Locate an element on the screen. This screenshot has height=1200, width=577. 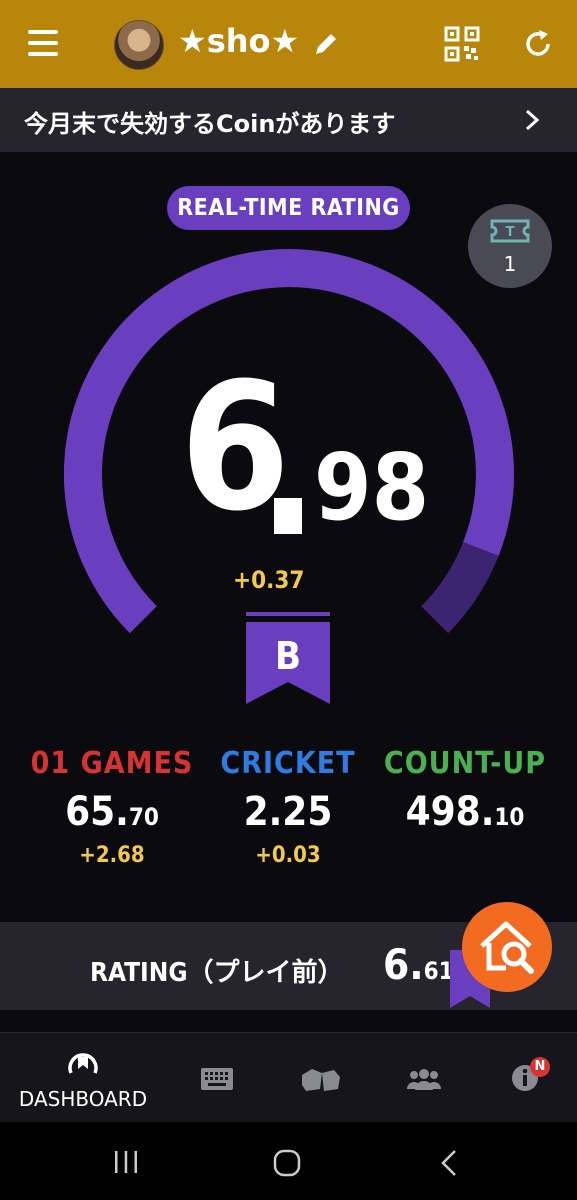
nav-scoreboard is located at coordinates (218, 1078).